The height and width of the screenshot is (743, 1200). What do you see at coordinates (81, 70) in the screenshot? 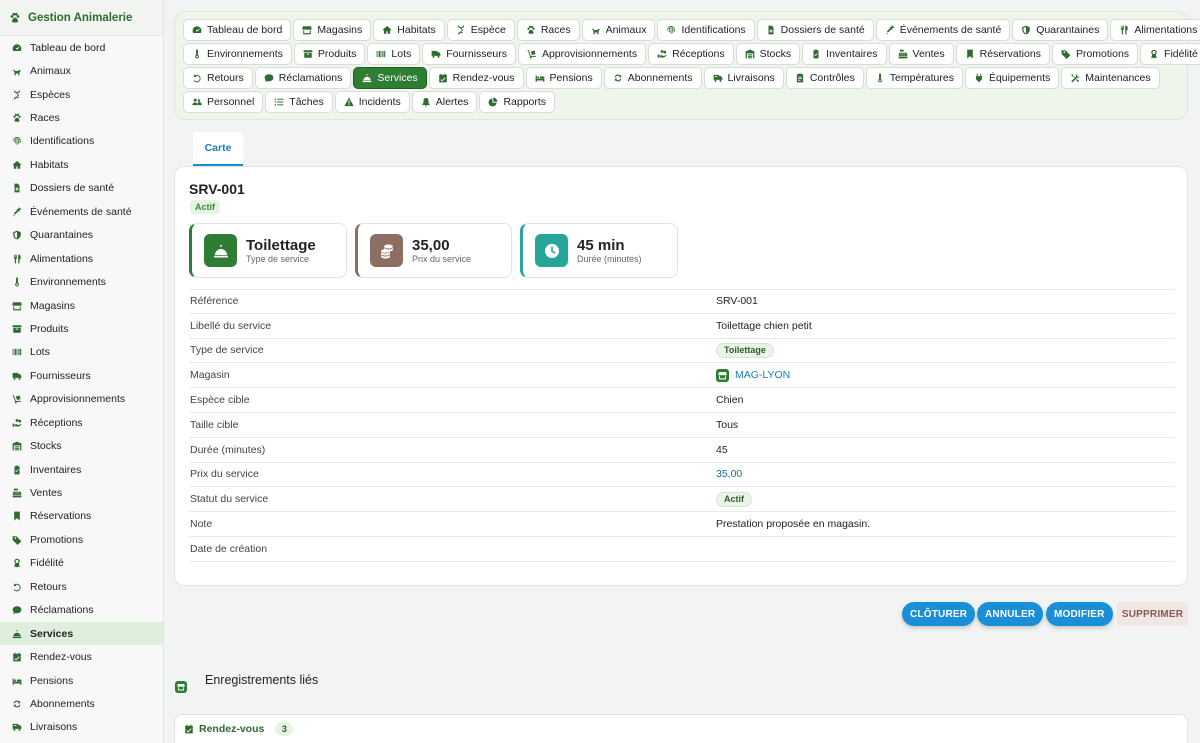
I see `sidebar-item-animaux: Animaux` at bounding box center [81, 70].